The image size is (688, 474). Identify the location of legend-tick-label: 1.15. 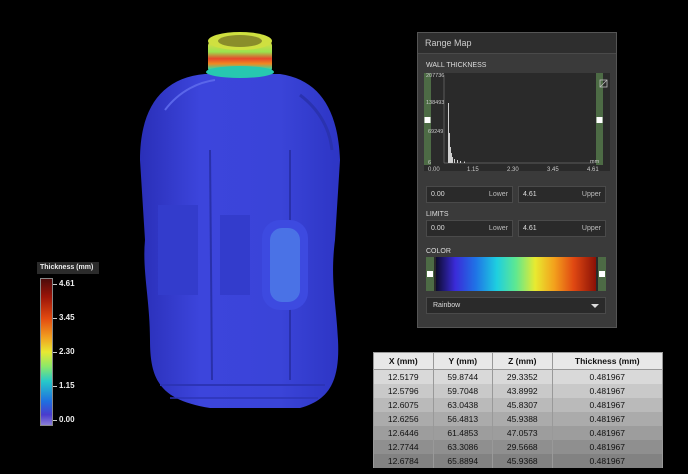
(67, 385).